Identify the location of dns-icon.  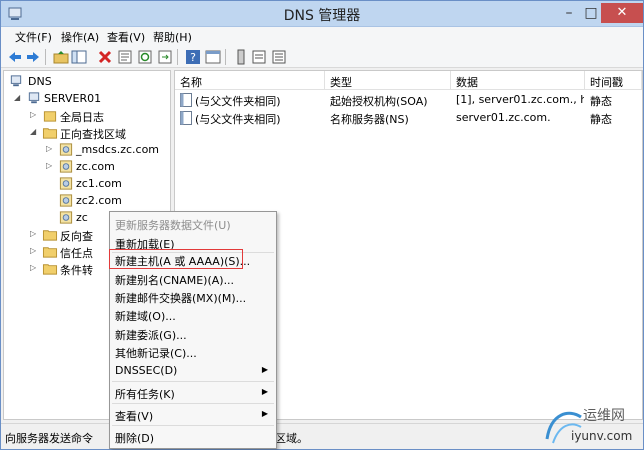
(16, 81).